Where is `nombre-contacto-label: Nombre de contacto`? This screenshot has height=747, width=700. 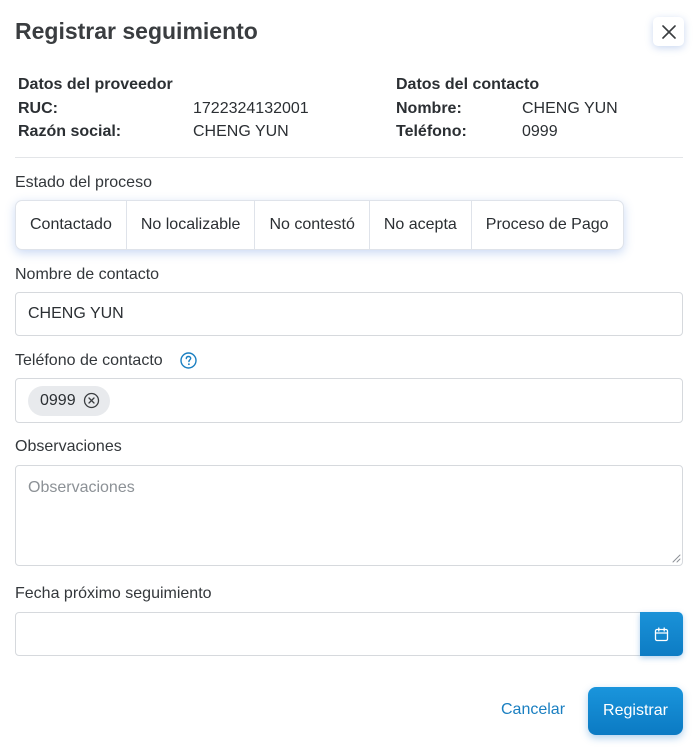 nombre-contacto-label: Nombre de contacto is located at coordinates (87, 274).